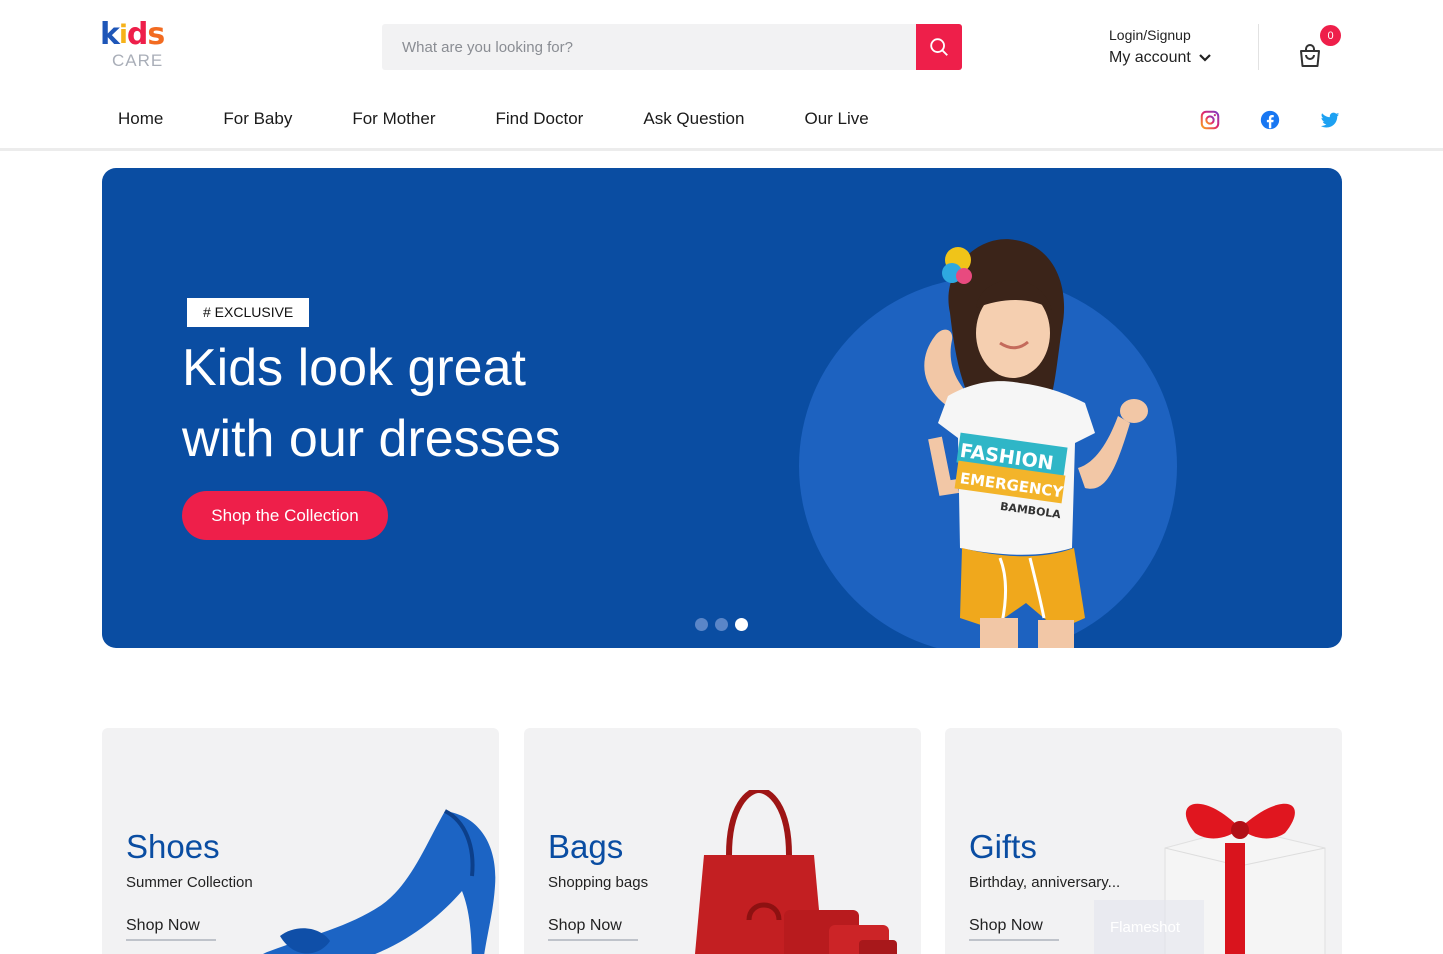 The height and width of the screenshot is (954, 1443). I want to click on logo-letter-i: i, so click(123, 35).